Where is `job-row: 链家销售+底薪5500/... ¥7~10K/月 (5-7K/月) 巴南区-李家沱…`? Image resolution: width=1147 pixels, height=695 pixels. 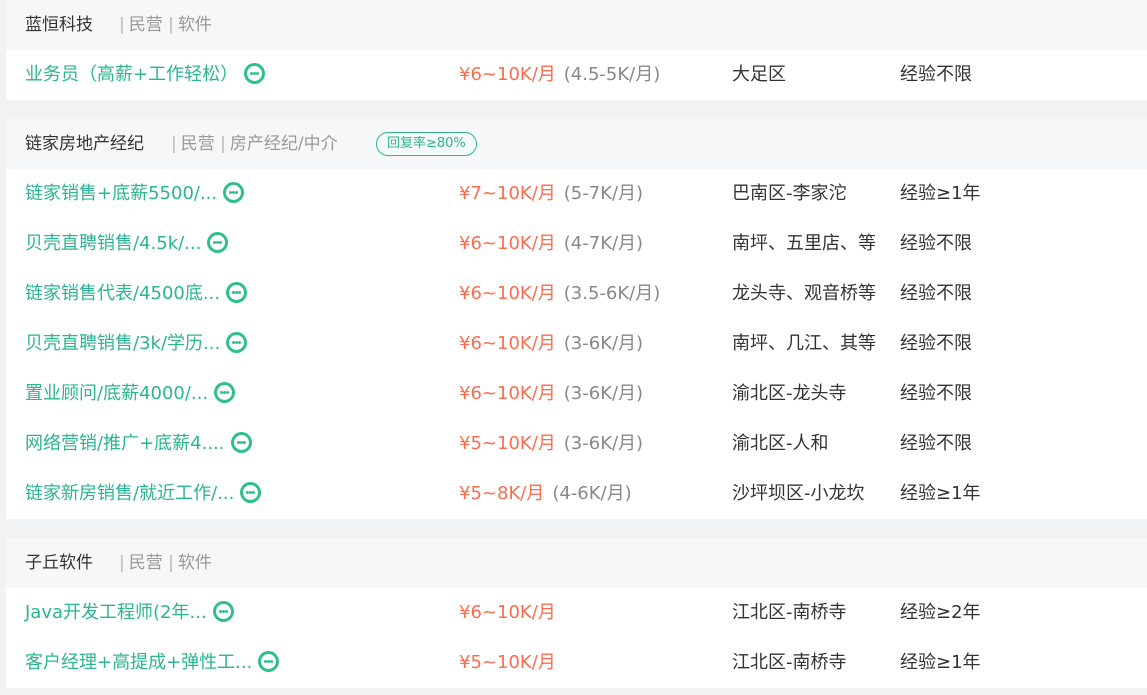 job-row: 链家销售+底薪5500/... ¥7~10K/月 (5-7K/月) 巴南区-李家沱… is located at coordinates (576, 194).